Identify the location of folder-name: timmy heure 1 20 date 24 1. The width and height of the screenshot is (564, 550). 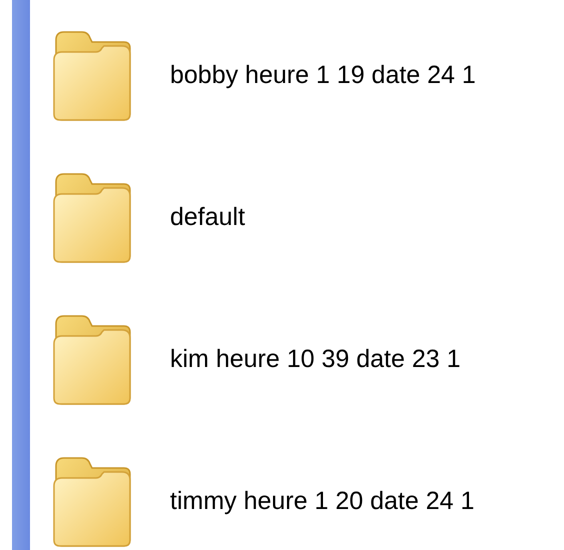
(322, 501).